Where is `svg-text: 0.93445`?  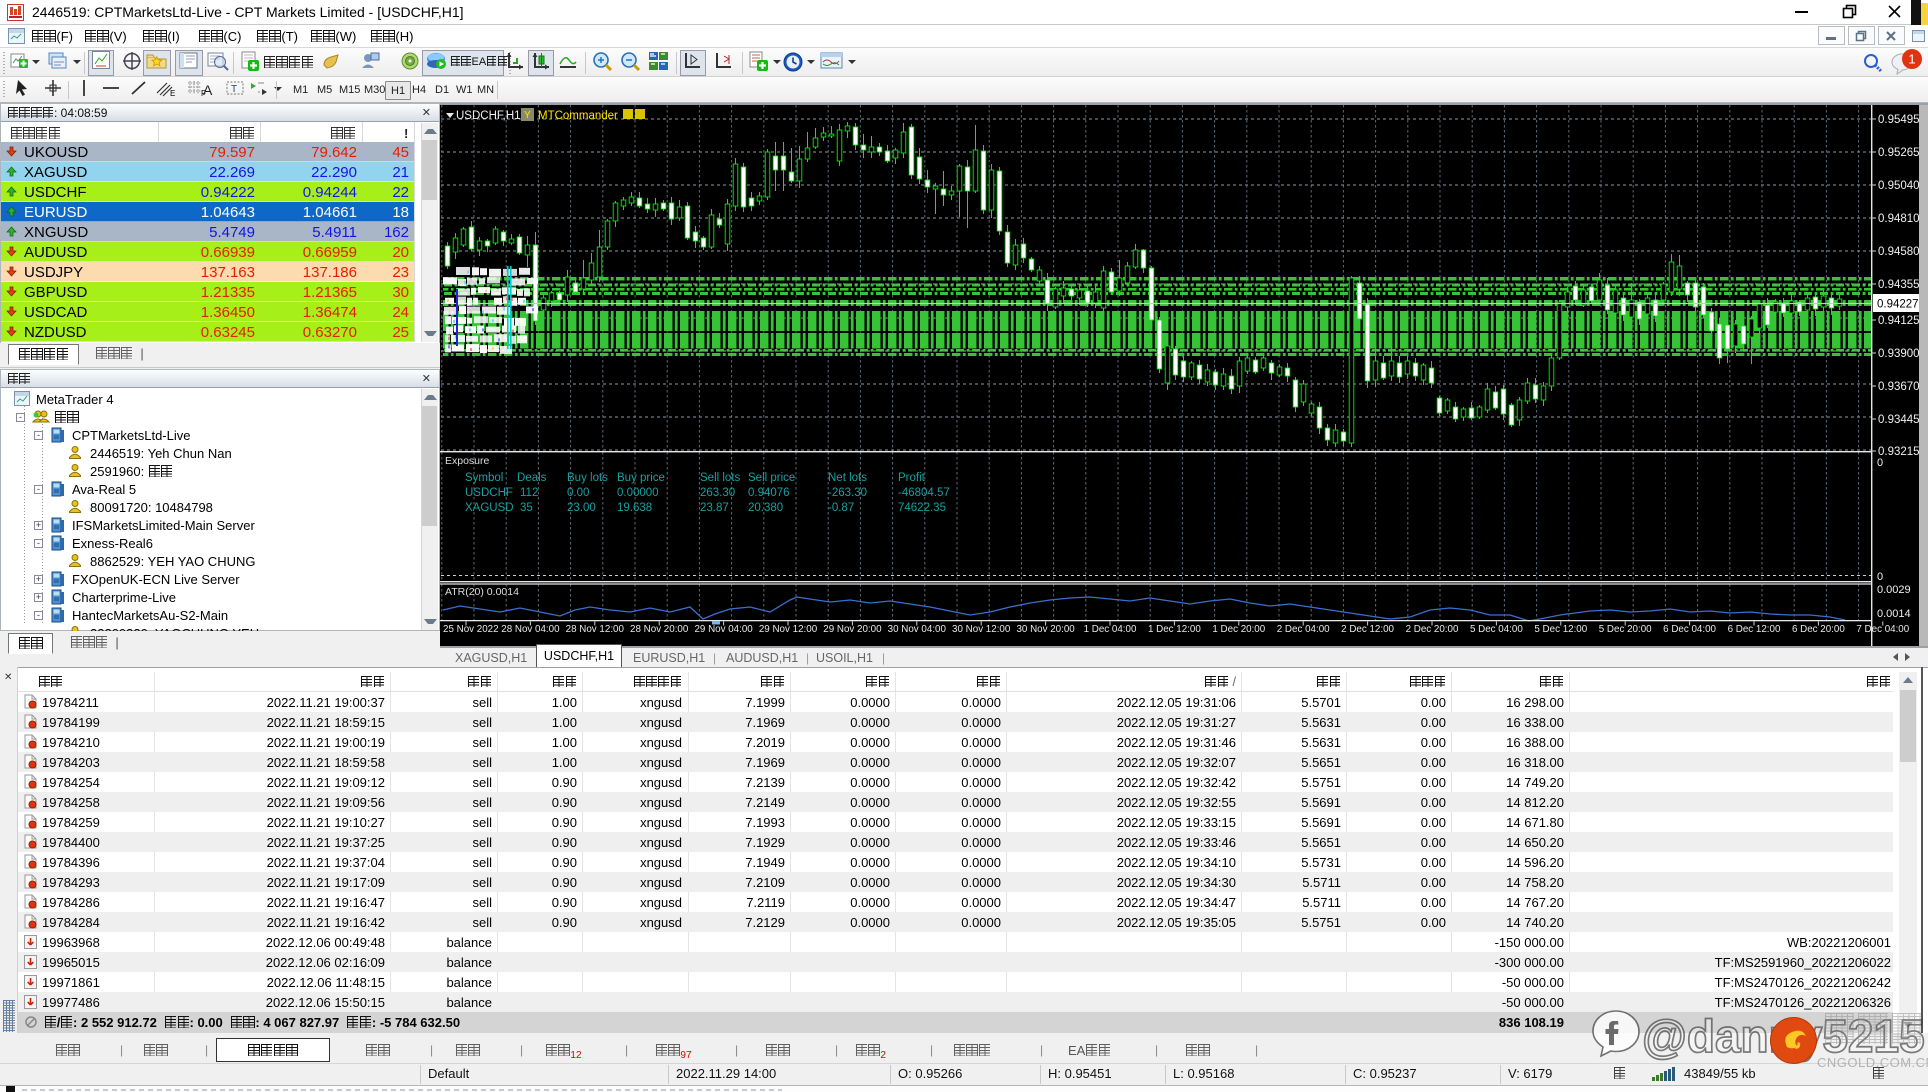
svg-text: 0.93445 is located at coordinates (1899, 420).